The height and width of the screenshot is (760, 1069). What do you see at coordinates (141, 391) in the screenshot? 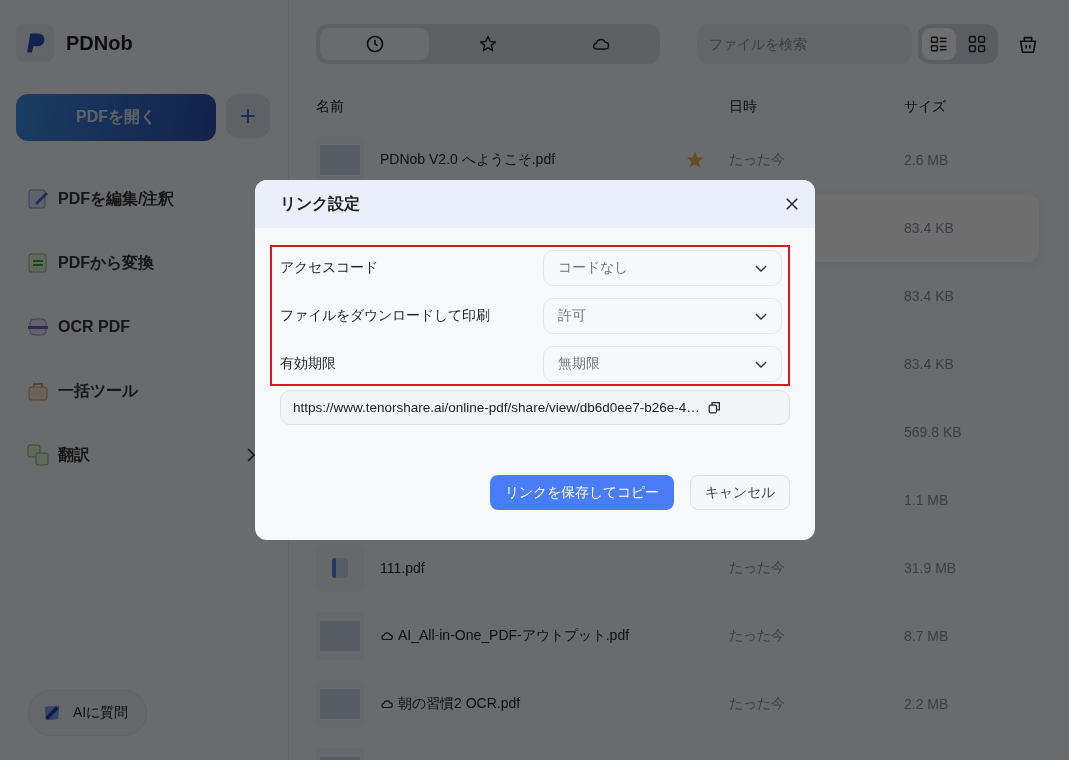
I see `sidebar-item: 一括ツール` at bounding box center [141, 391].